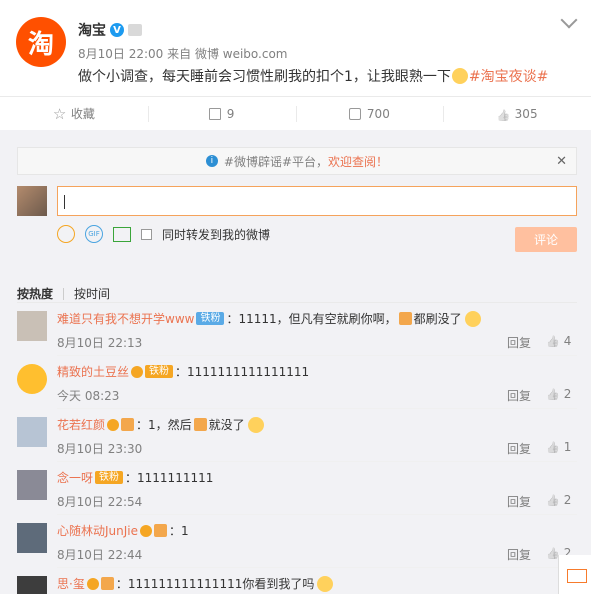  What do you see at coordinates (35, 293) in the screenshot?
I see `tab-hot: 按热度` at bounding box center [35, 293].